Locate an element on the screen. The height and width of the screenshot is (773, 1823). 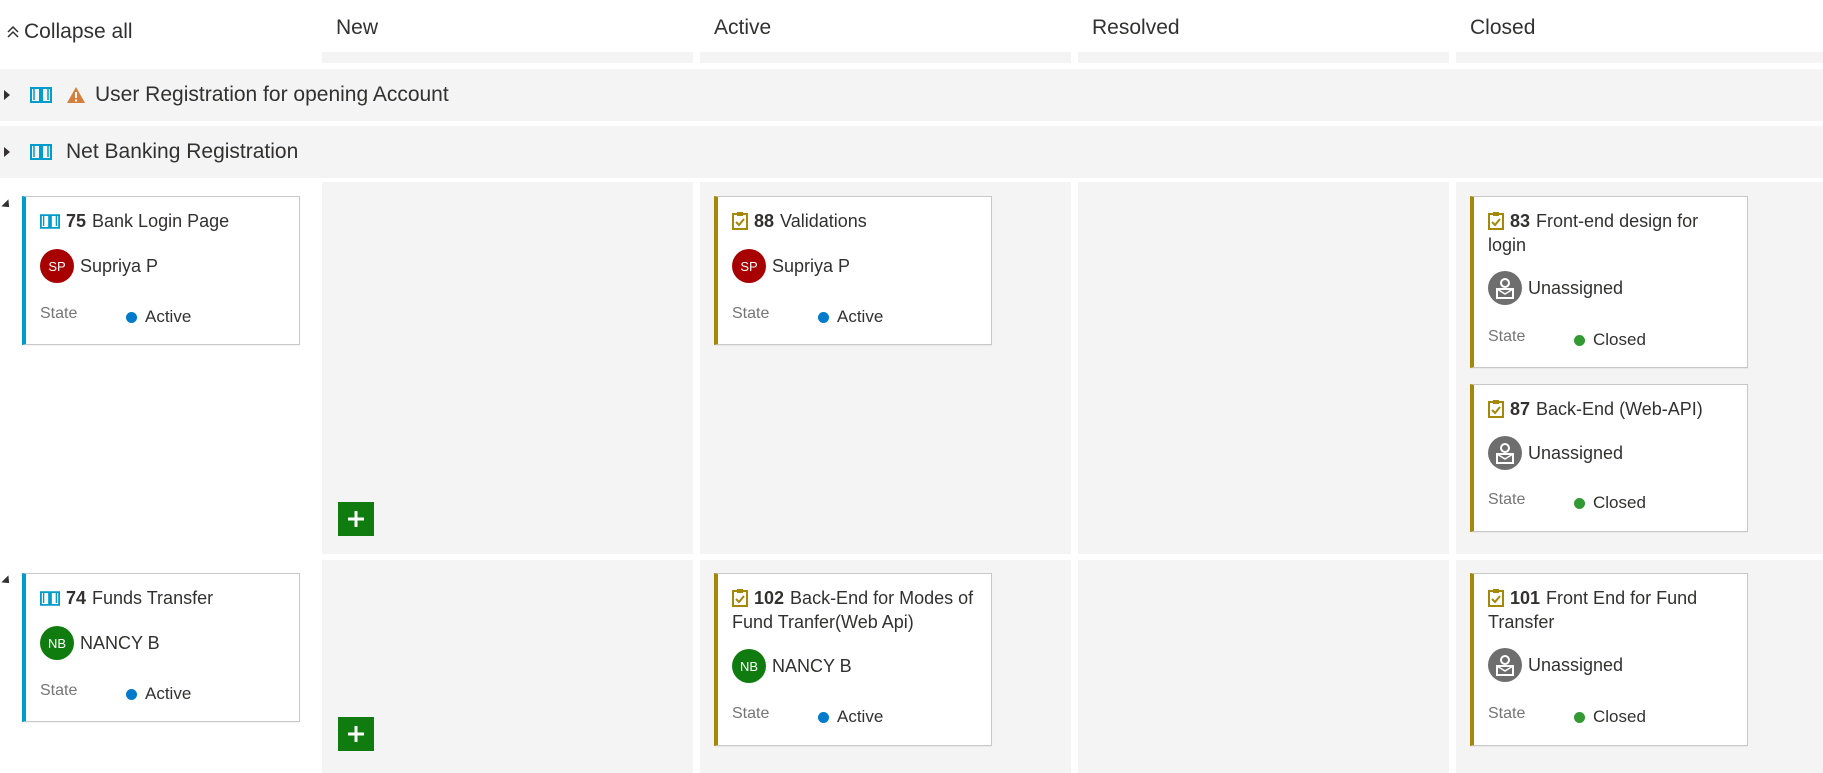
column-divider-new is located at coordinates (507, 57).